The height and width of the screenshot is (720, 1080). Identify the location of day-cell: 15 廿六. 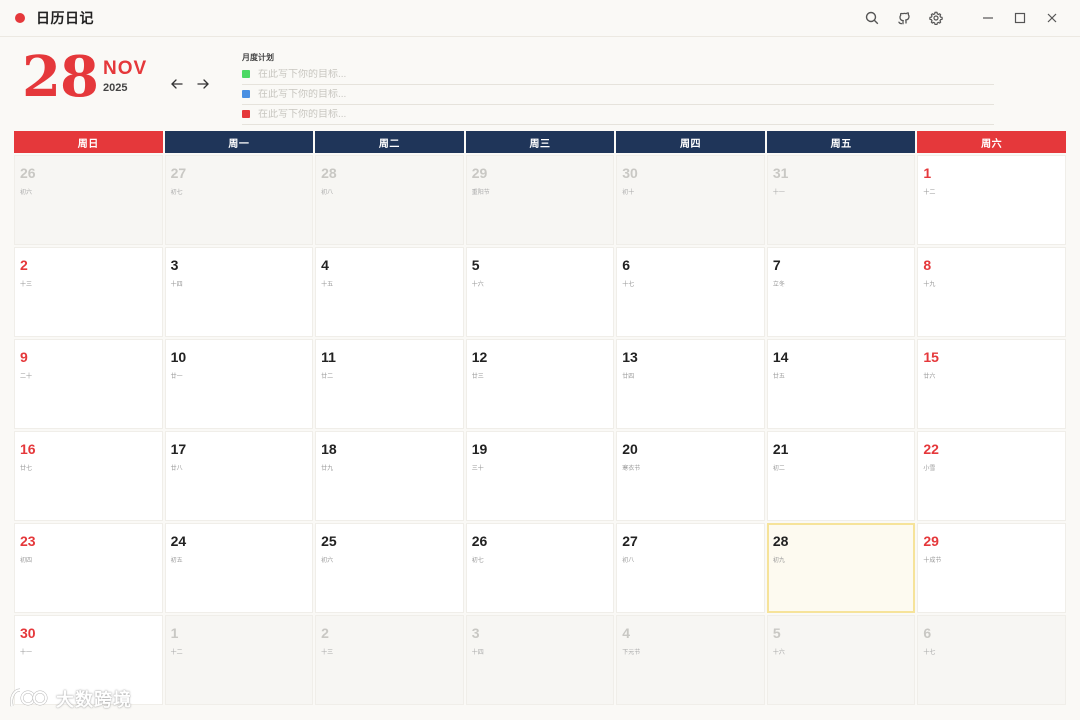
(991, 384).